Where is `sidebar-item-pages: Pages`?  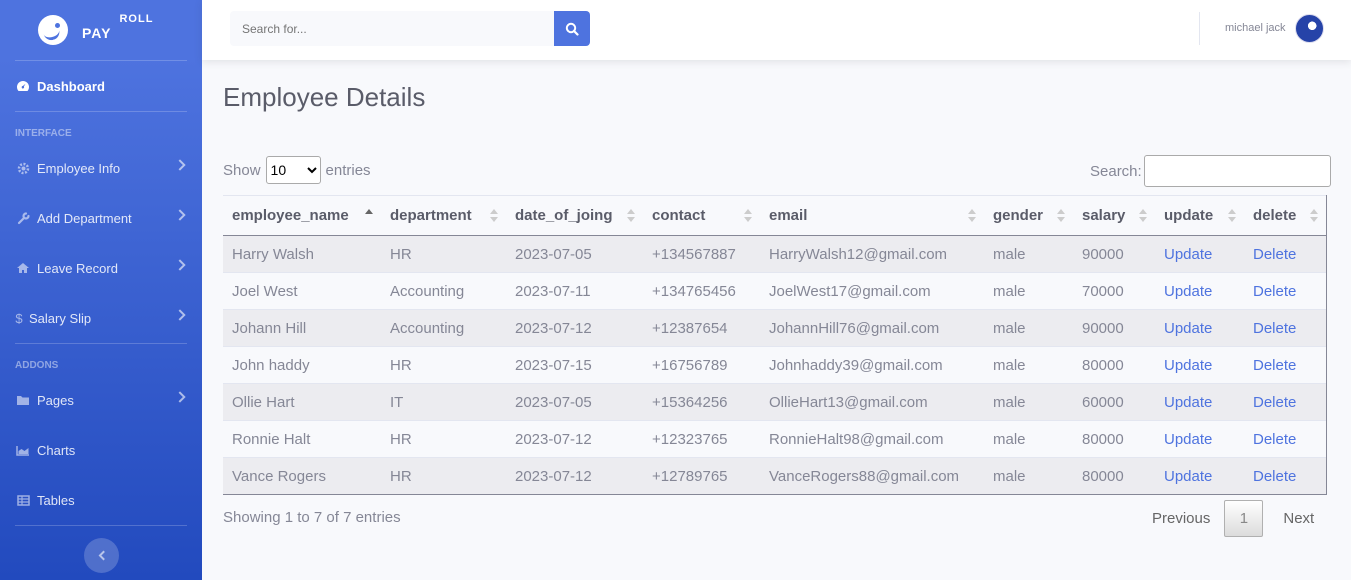
sidebar-item-pages: Pages is located at coordinates (101, 400).